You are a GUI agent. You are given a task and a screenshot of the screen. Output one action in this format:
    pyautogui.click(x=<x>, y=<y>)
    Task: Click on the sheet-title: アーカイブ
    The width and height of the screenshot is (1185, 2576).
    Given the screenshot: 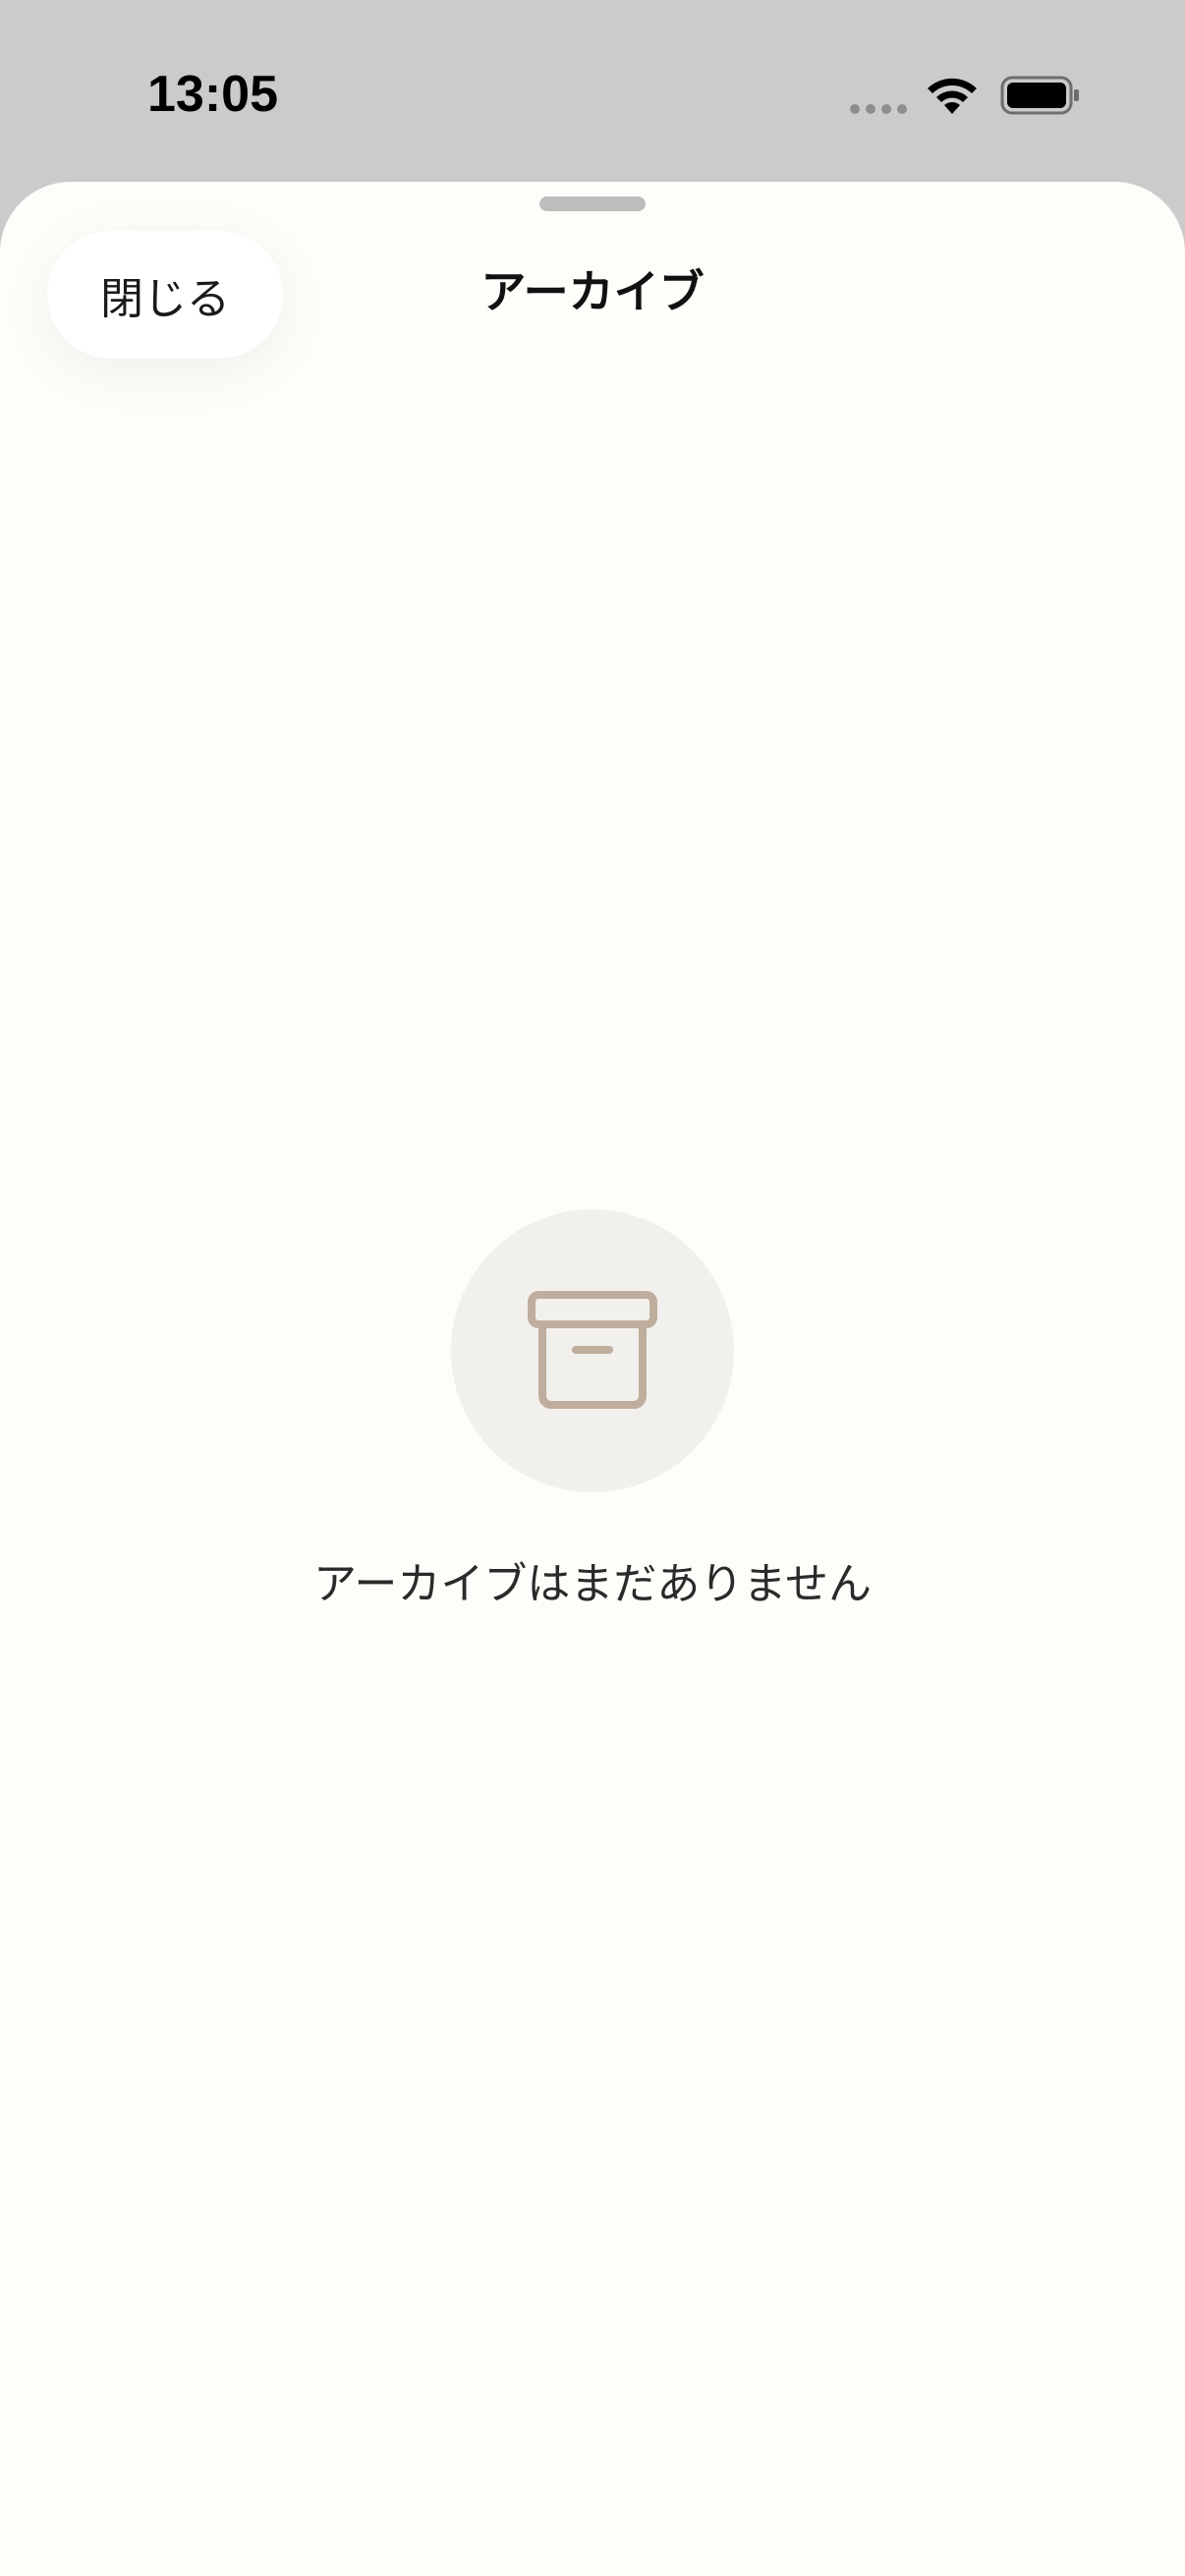 What is the action you would take?
    pyautogui.click(x=592, y=291)
    